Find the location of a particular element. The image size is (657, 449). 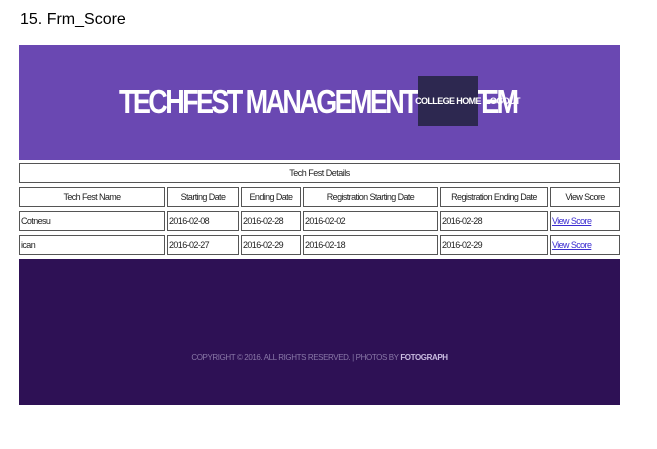

end-date-cell: 2016-02-28 is located at coordinates (271, 221).